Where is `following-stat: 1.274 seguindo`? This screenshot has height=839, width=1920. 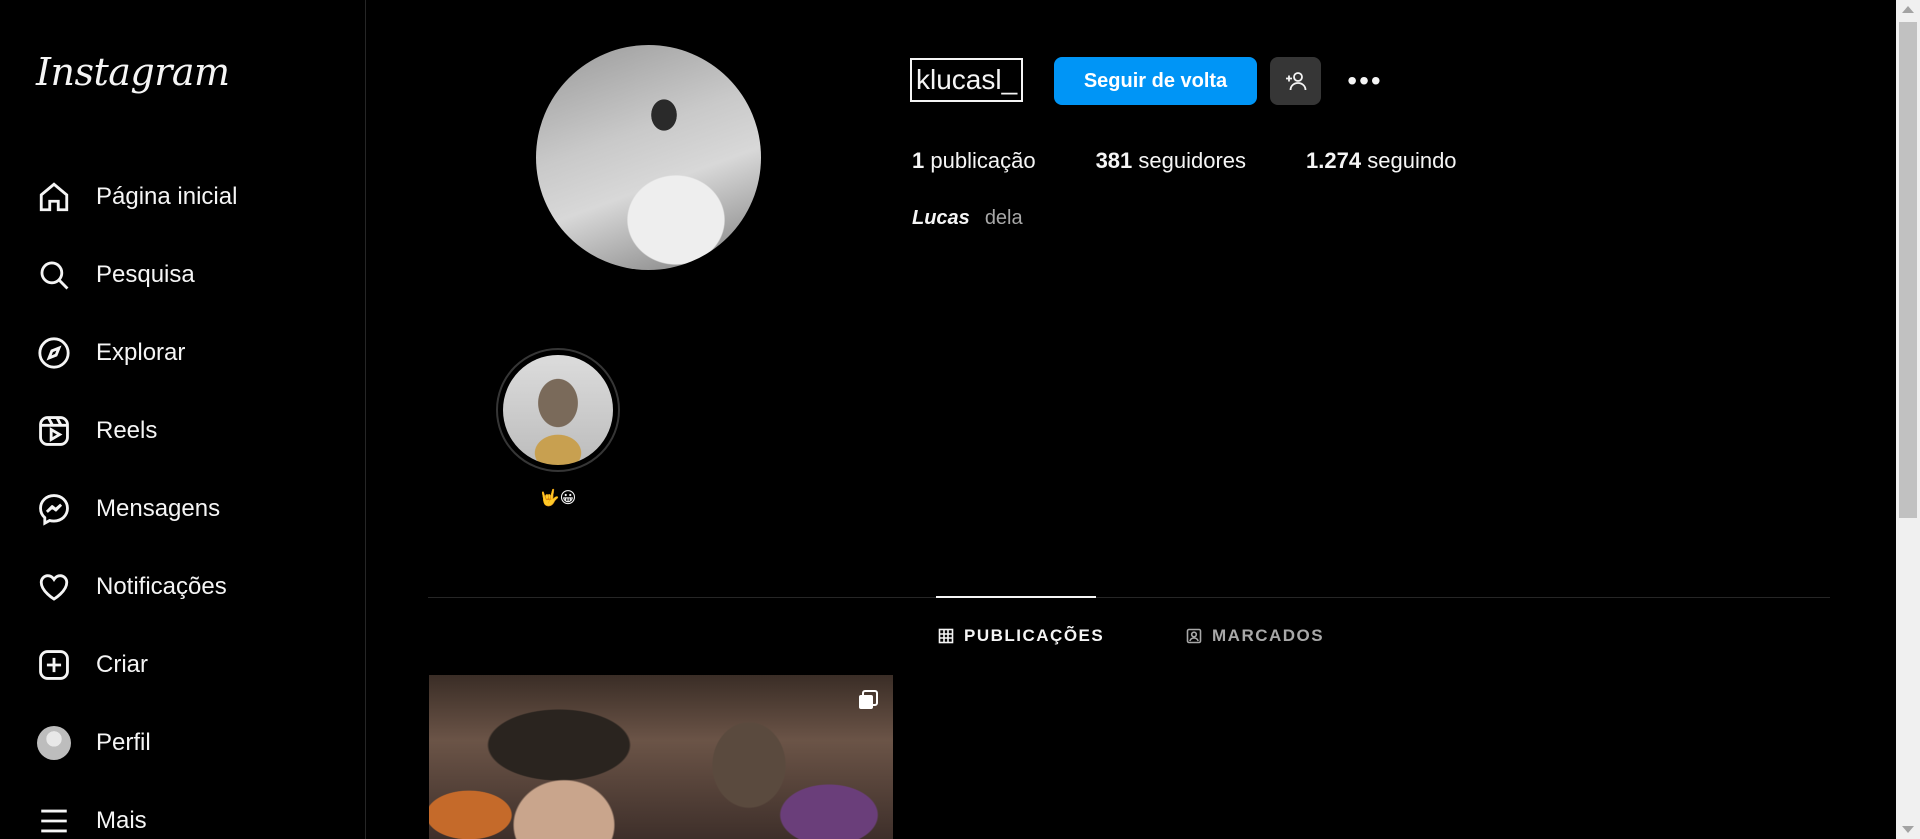 following-stat: 1.274 seguindo is located at coordinates (1381, 161).